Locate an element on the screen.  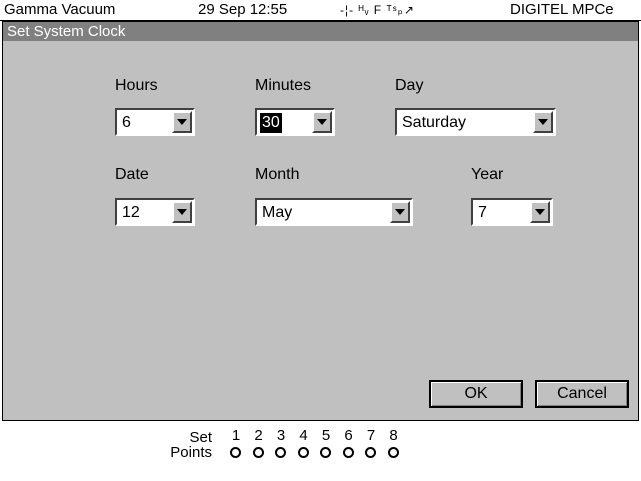
year-label: Year is located at coordinates (487, 174).